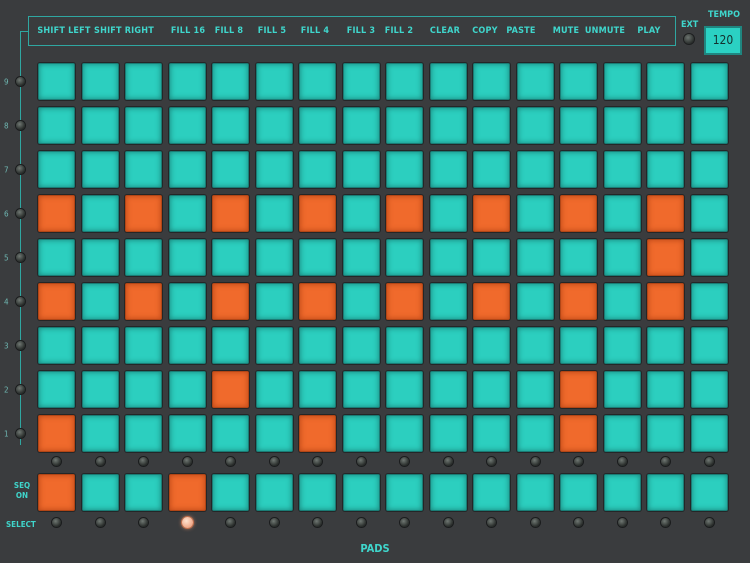 The height and width of the screenshot is (563, 750). I want to click on toolbar-button-fill-3: FILL 3, so click(361, 31).